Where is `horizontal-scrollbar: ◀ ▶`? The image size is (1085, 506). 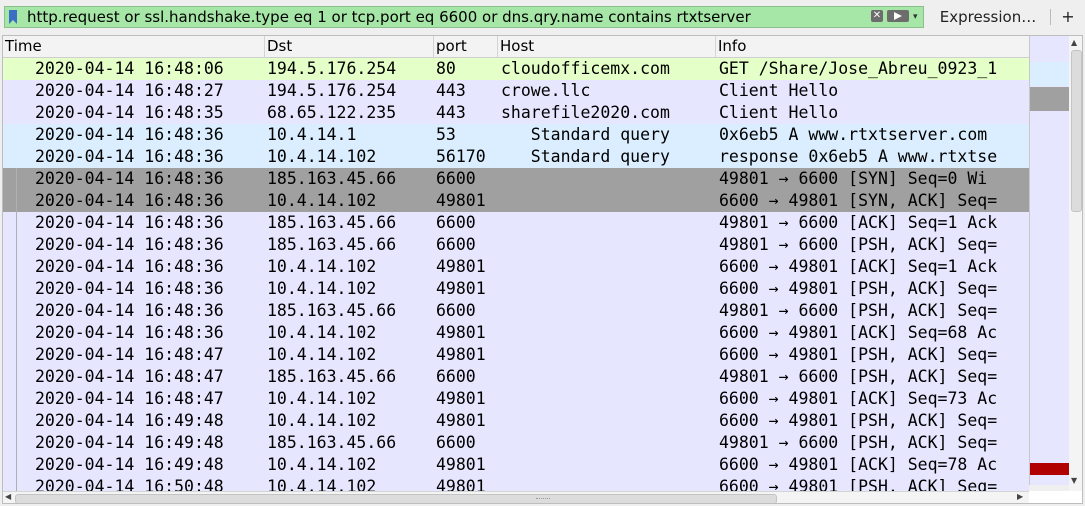 horizontal-scrollbar: ◀ ▶ is located at coordinates (516, 497).